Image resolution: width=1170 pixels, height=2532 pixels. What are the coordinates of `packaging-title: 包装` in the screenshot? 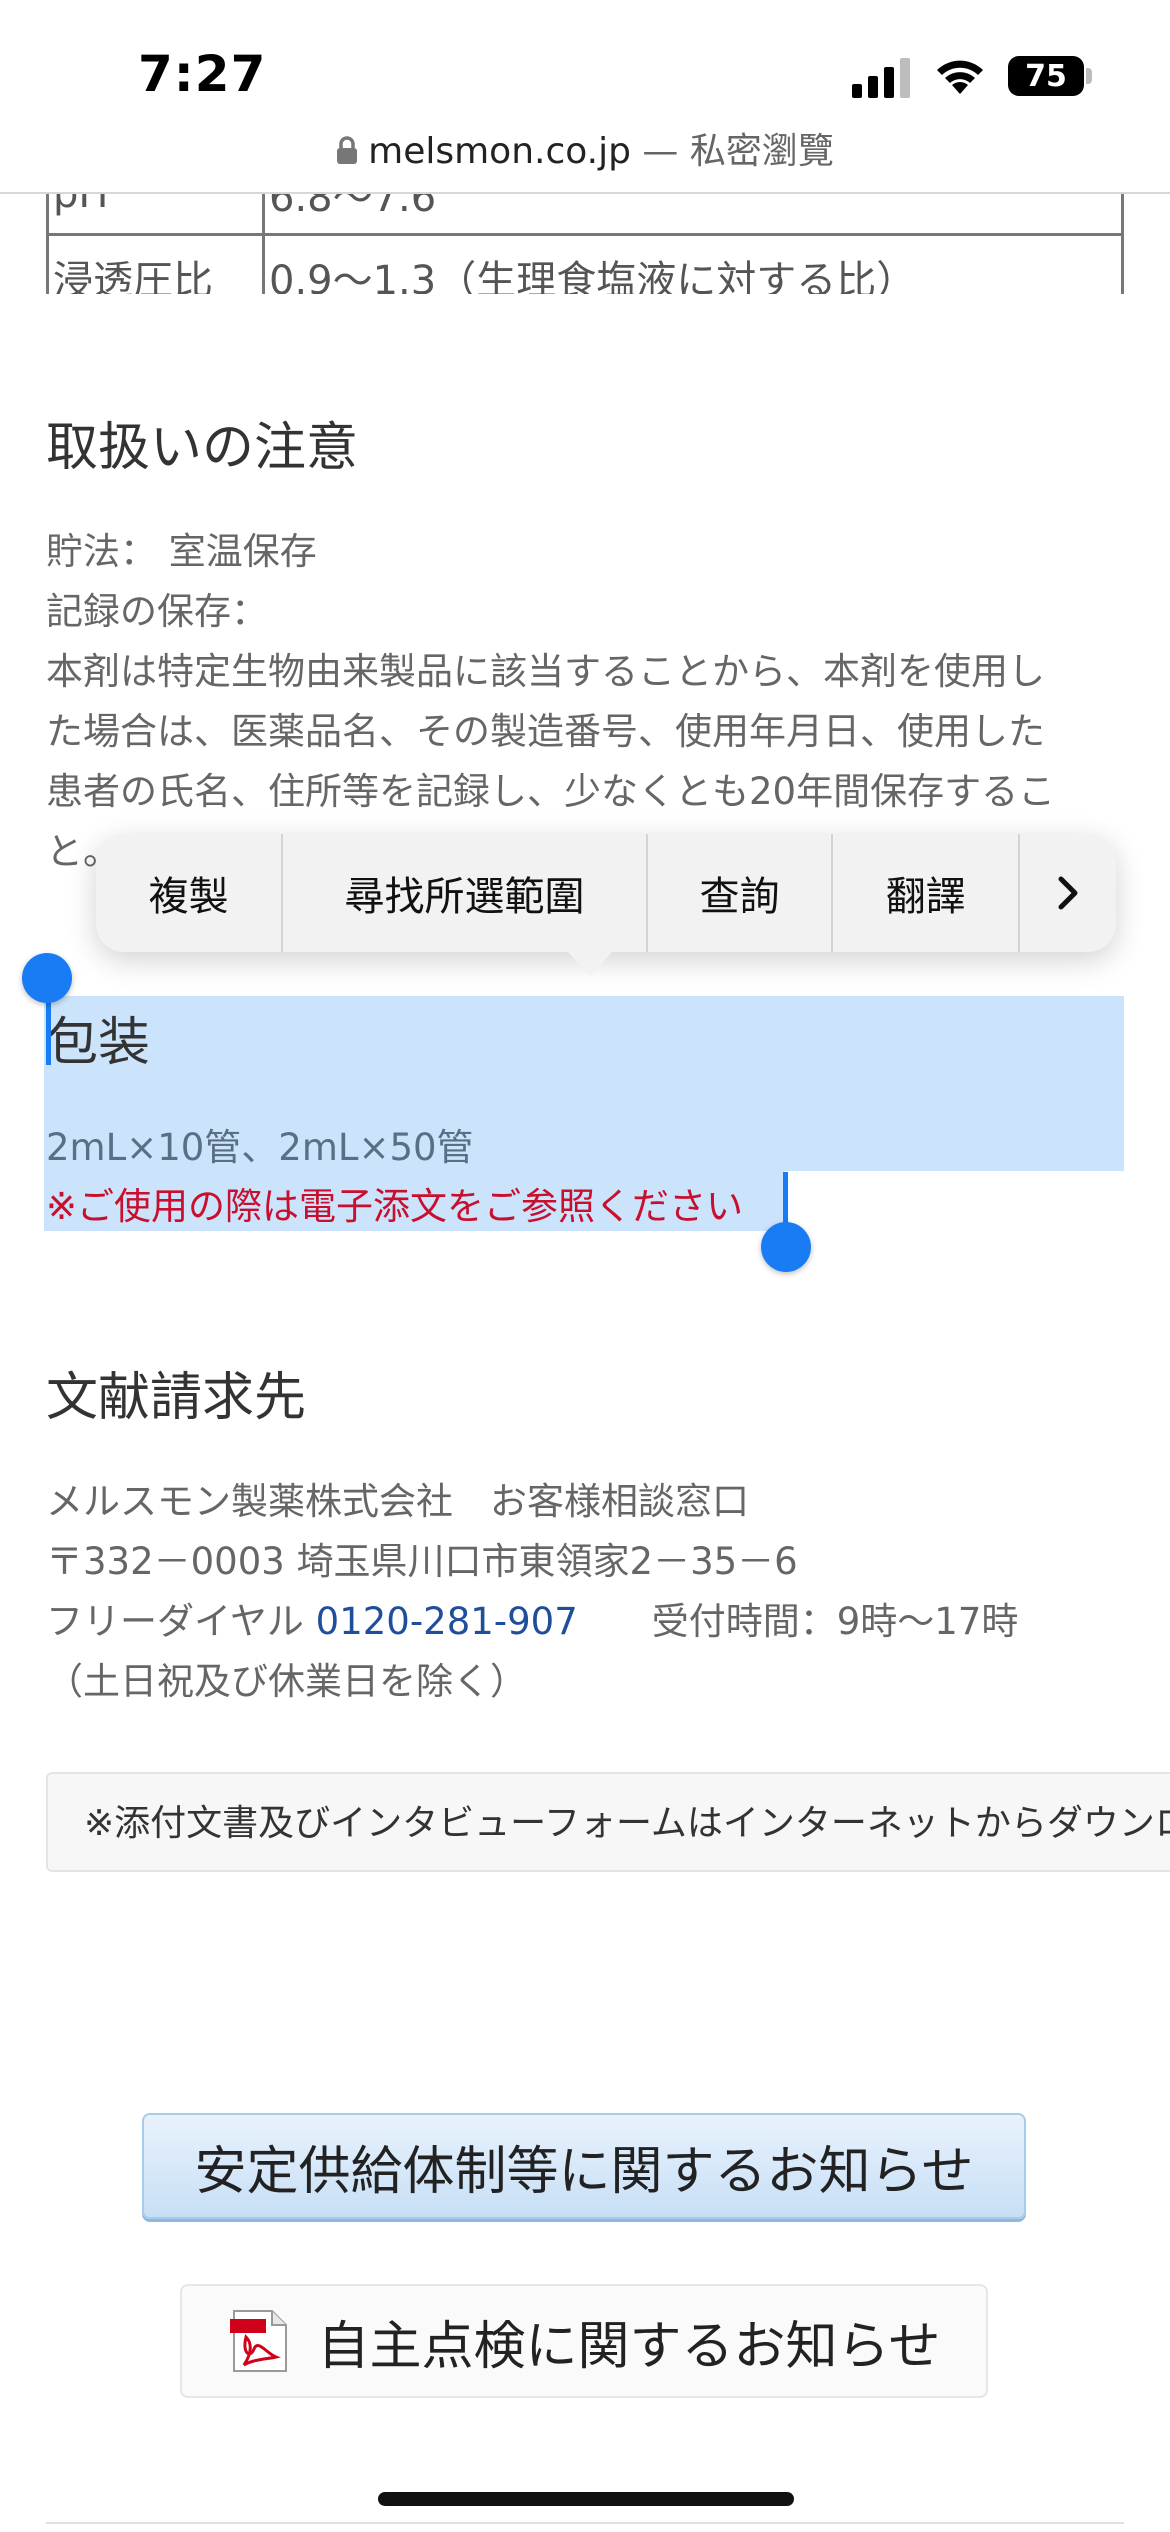 It's located at (98, 1043).